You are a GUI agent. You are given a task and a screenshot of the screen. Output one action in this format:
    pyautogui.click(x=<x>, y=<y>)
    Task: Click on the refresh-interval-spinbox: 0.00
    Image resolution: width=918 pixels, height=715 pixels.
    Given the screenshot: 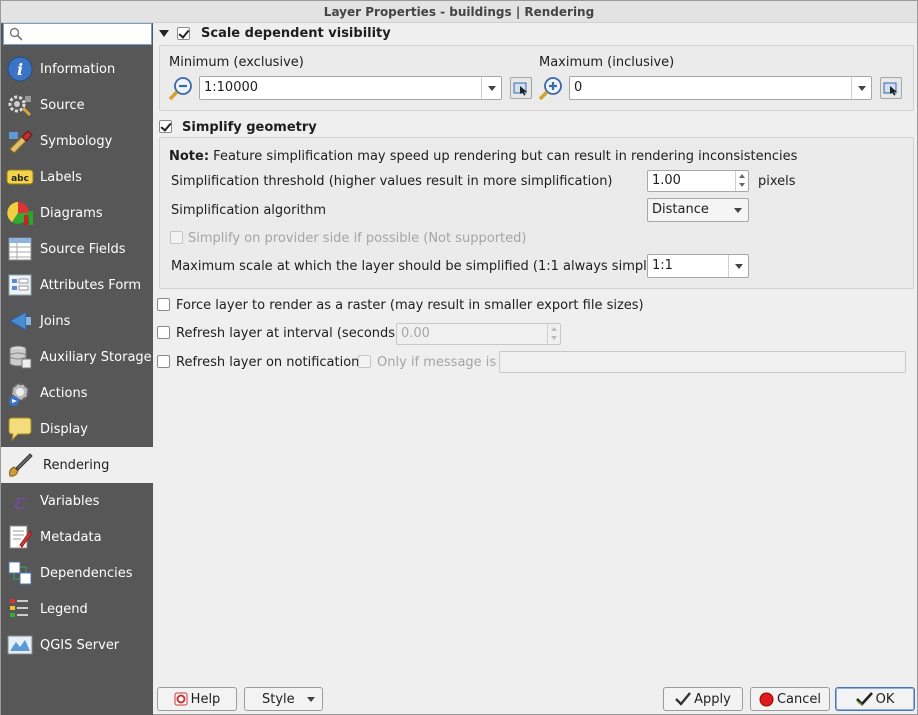 What is the action you would take?
    pyautogui.click(x=478, y=334)
    